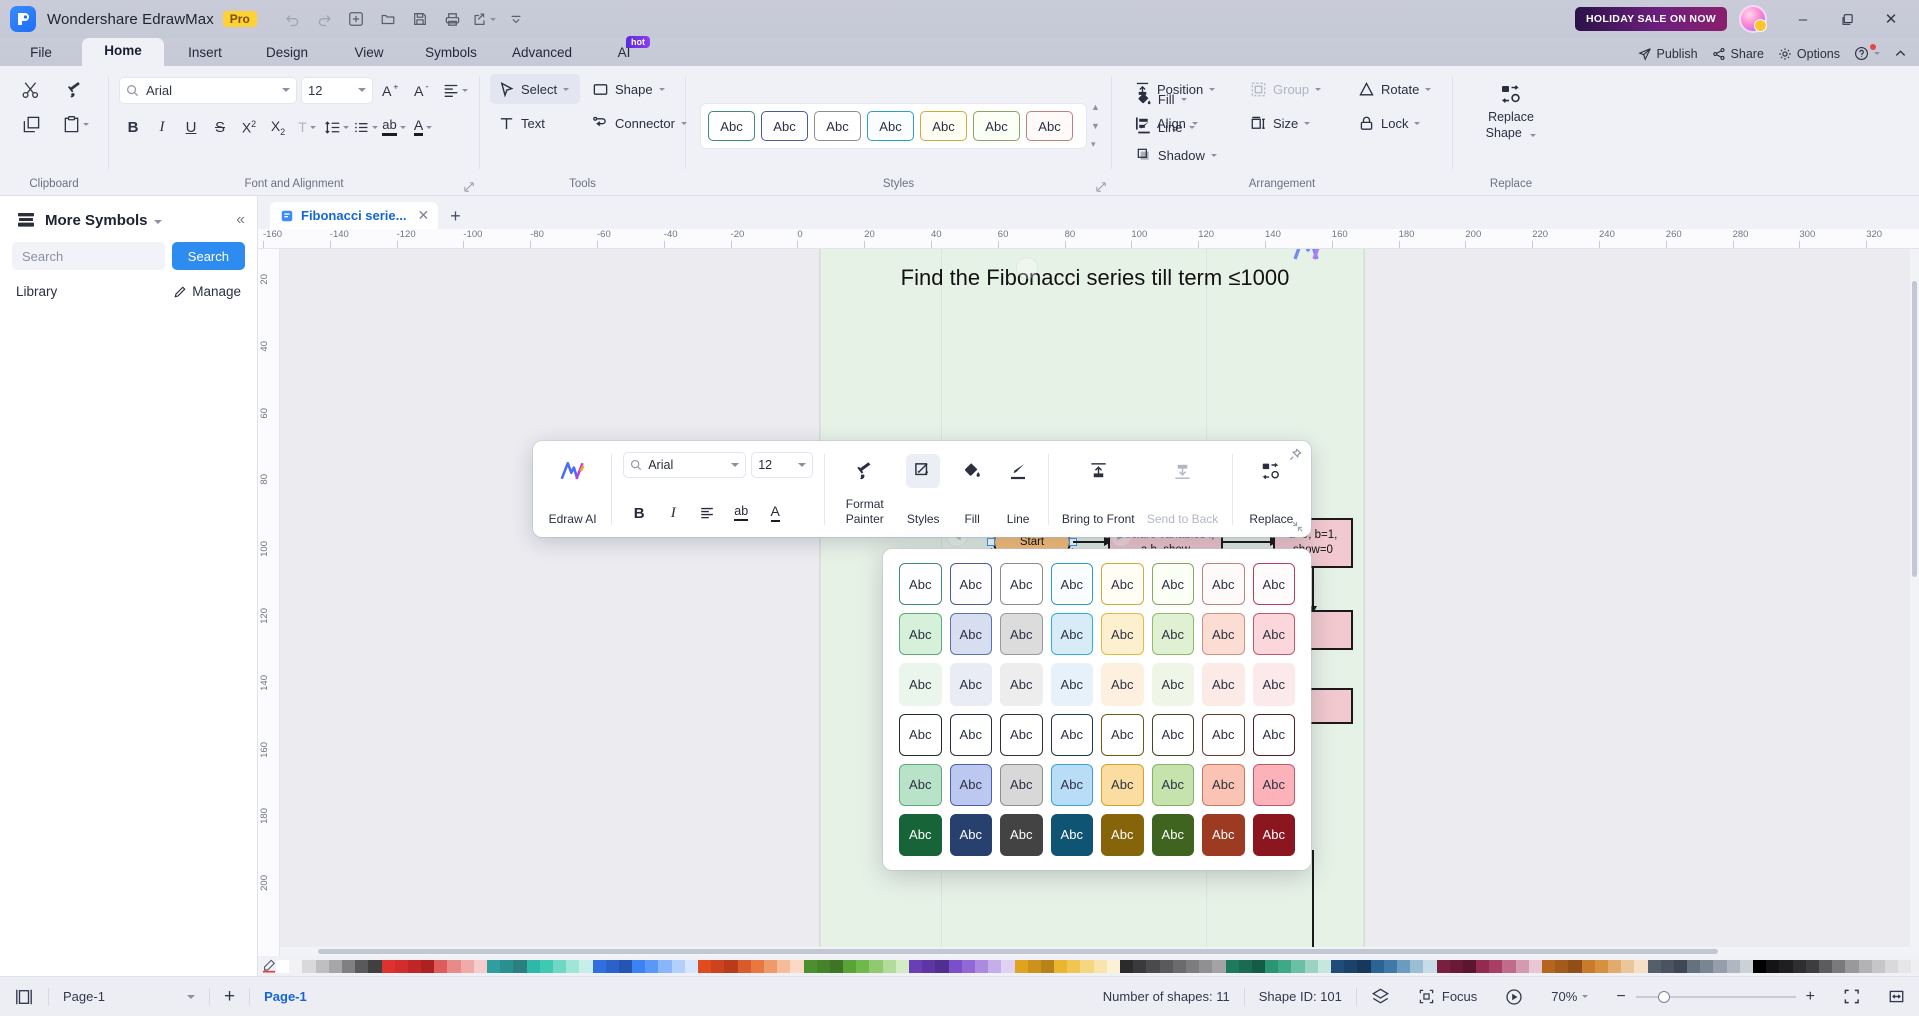 The height and width of the screenshot is (1016, 1919). I want to click on format-painter-button: Format Painter, so click(864, 489).